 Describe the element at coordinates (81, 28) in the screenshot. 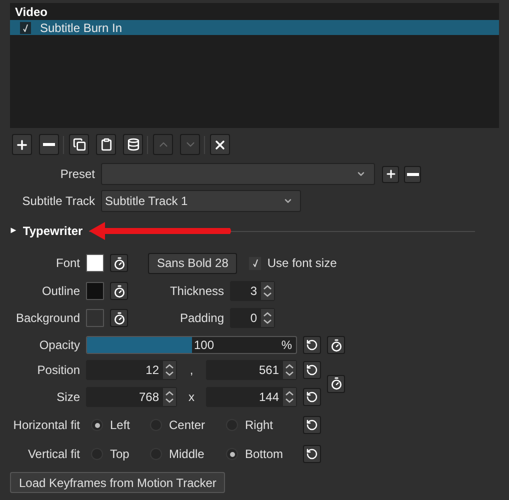

I see `filter-name: Subtitle Burn In` at that location.